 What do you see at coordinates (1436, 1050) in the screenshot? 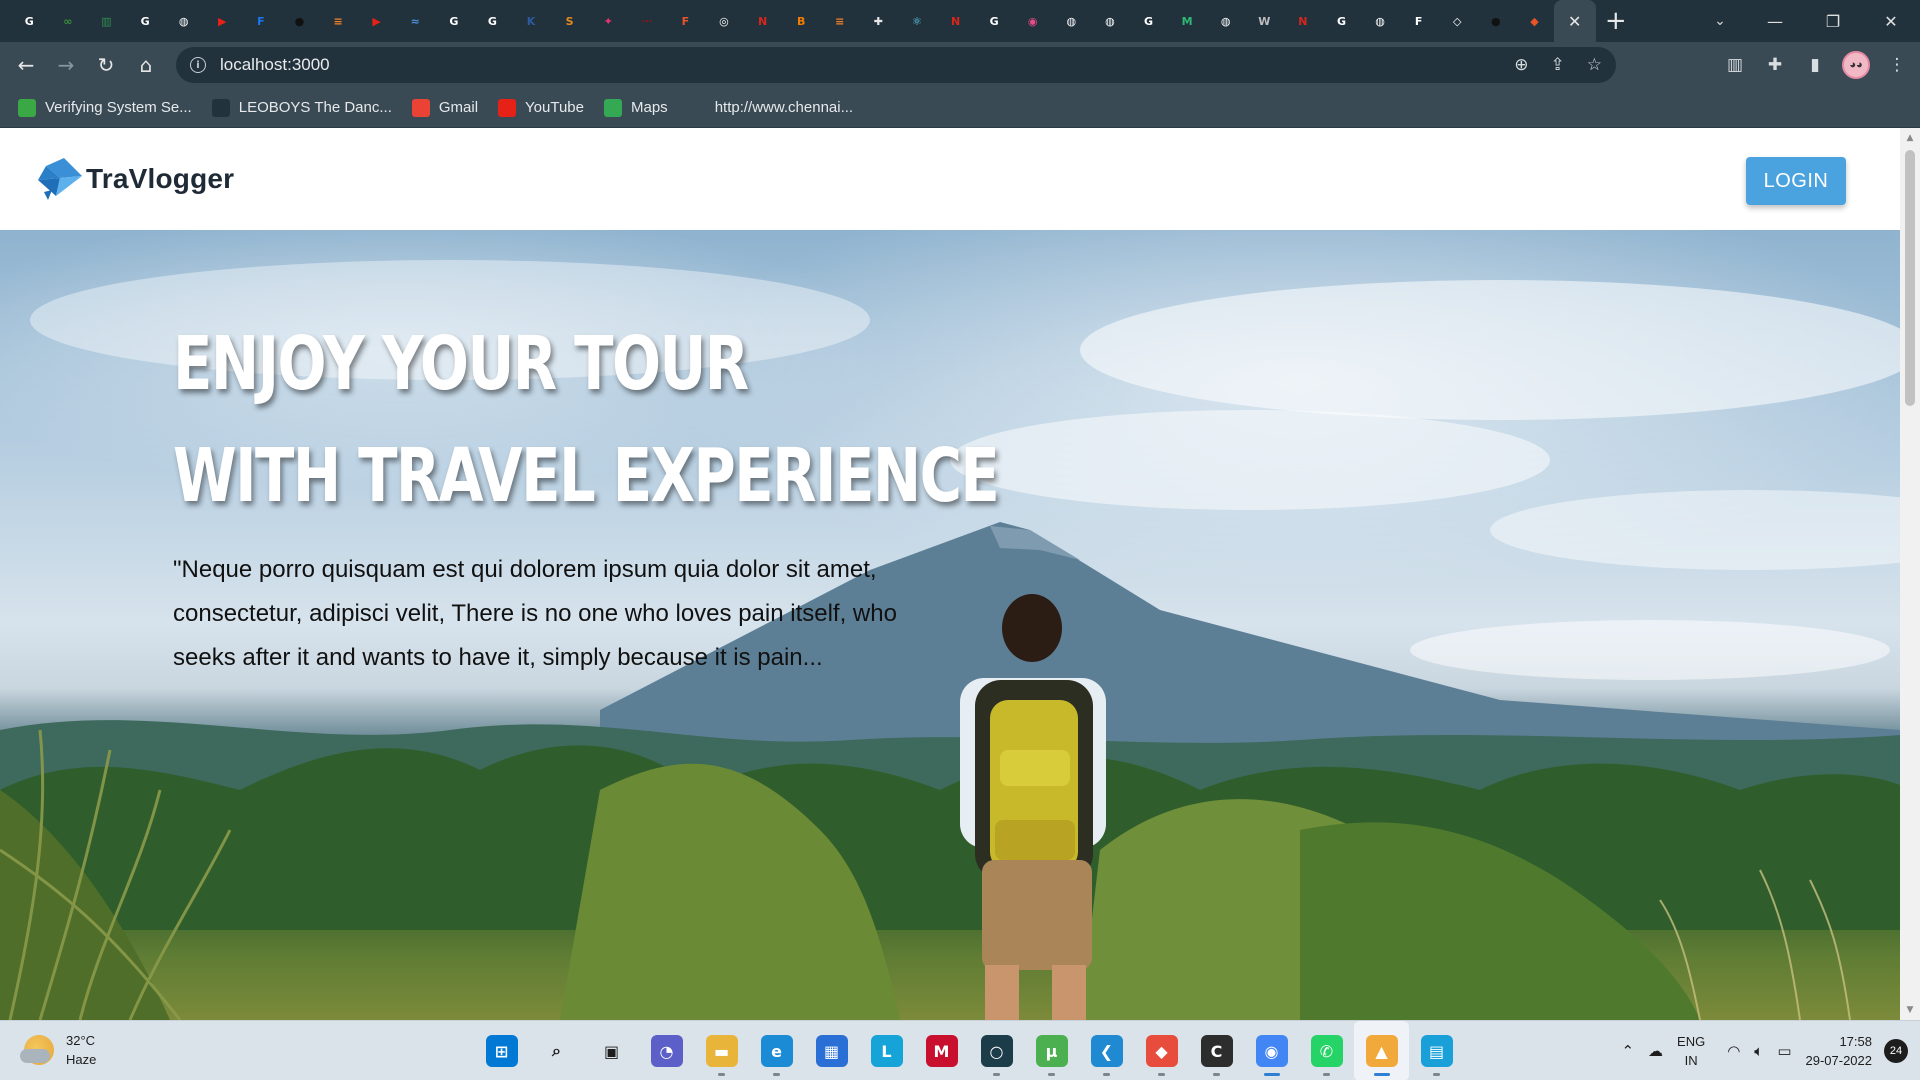
I see `taskbar-app: ▤` at bounding box center [1436, 1050].